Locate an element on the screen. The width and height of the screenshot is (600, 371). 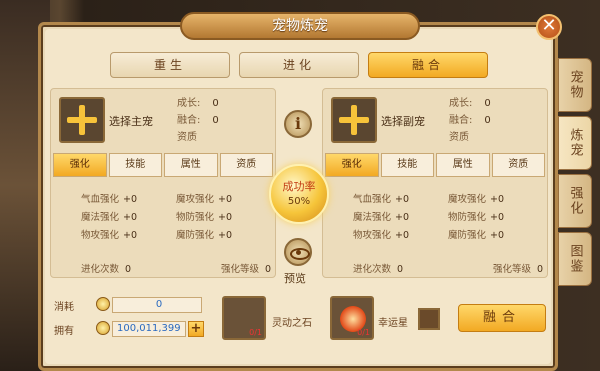
success-rate-label: 成功率 is located at coordinates (299, 186).